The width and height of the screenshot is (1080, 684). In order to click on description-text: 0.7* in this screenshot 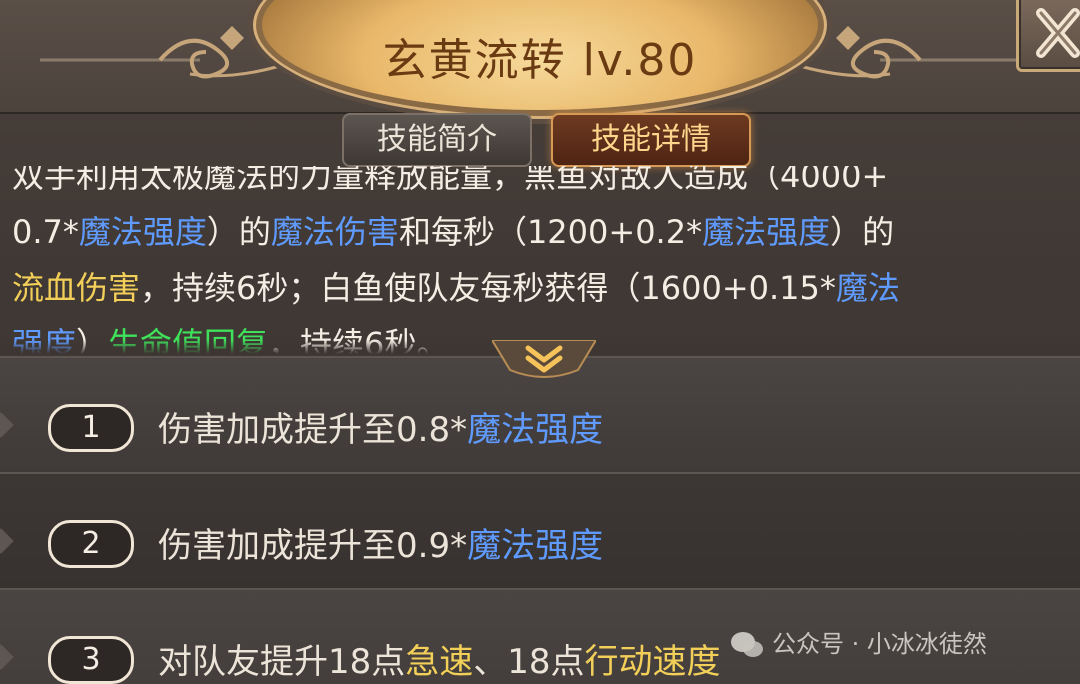, I will do `click(45, 232)`.